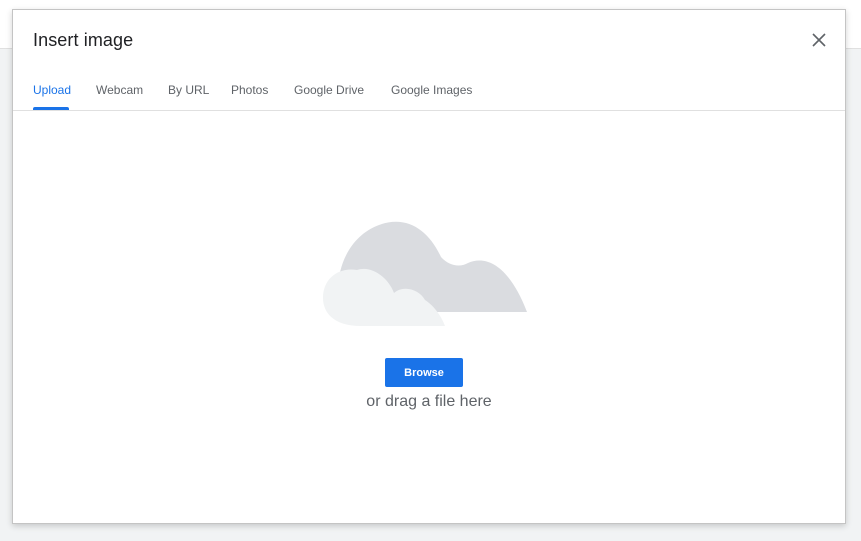  What do you see at coordinates (83, 40) in the screenshot?
I see `dialog-title: Insert image` at bounding box center [83, 40].